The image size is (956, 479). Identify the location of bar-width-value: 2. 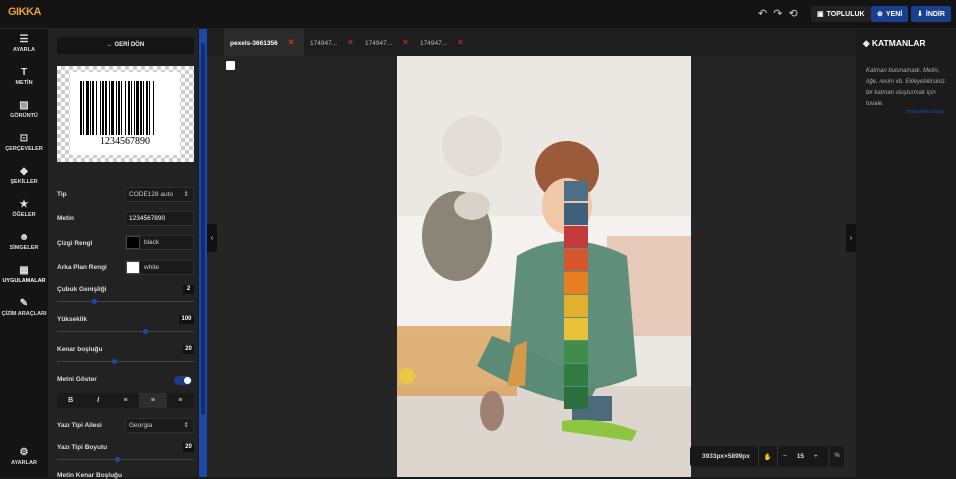
(188, 289).